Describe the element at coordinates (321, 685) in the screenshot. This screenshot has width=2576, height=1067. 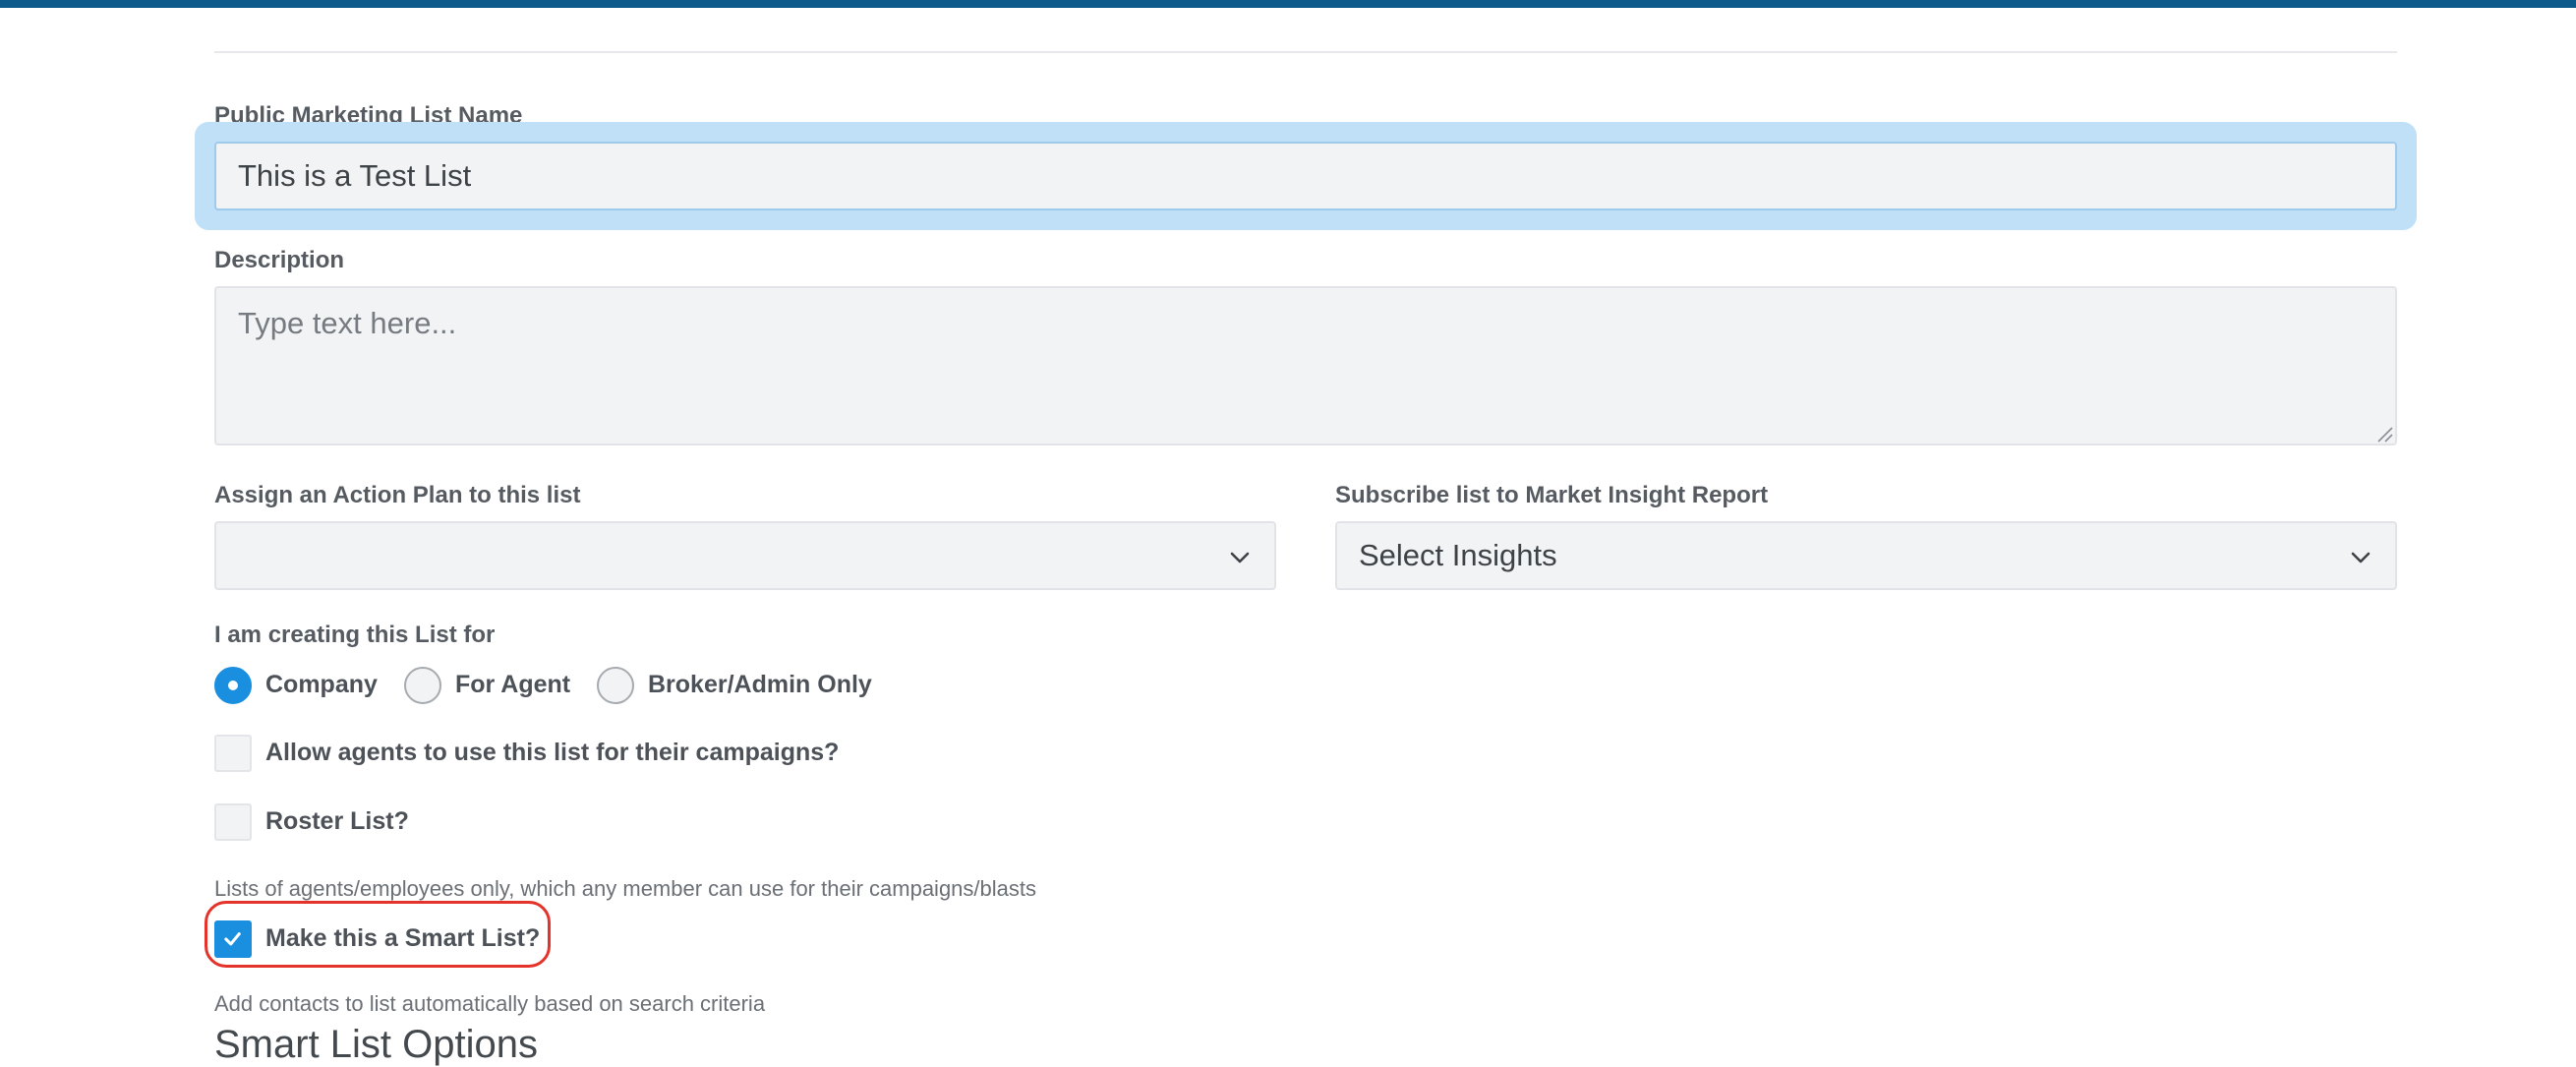
I see `radio-company-label: Company` at that location.